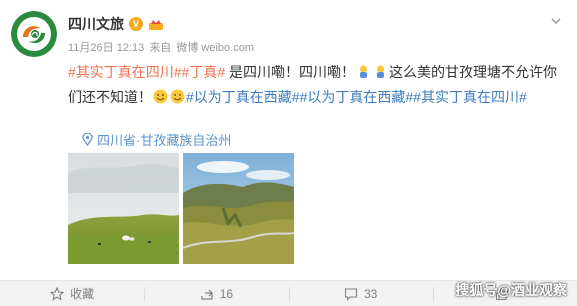  Describe the element at coordinates (82, 294) in the screenshot. I see `favorite-label: 收藏` at that location.